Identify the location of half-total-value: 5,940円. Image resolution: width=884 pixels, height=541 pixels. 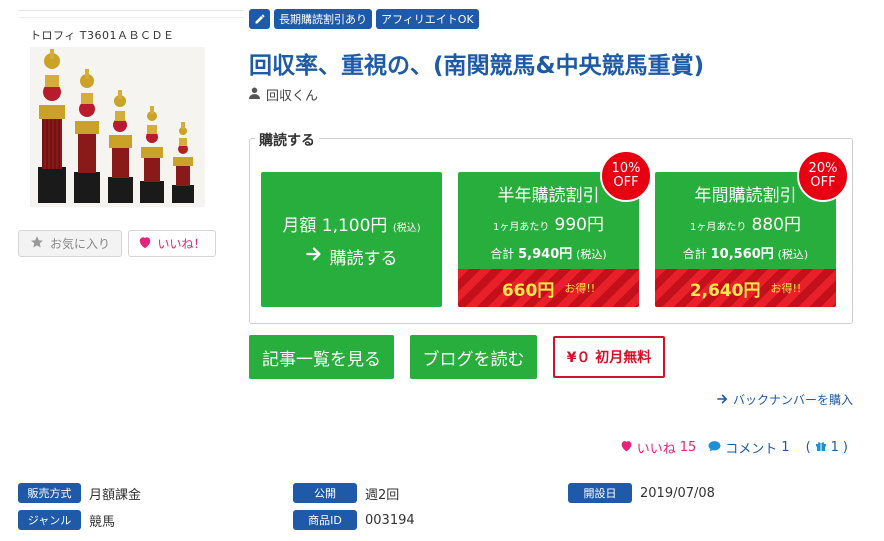
(545, 254).